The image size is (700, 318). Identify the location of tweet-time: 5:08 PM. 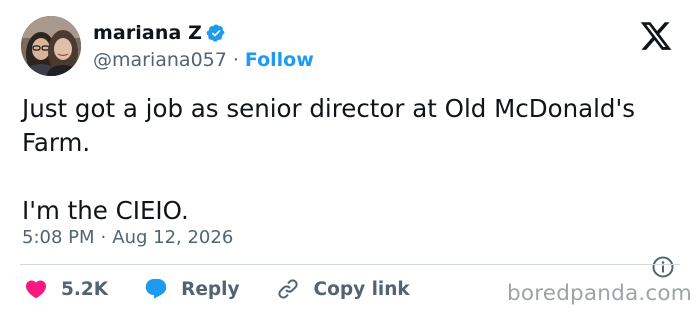
(58, 237).